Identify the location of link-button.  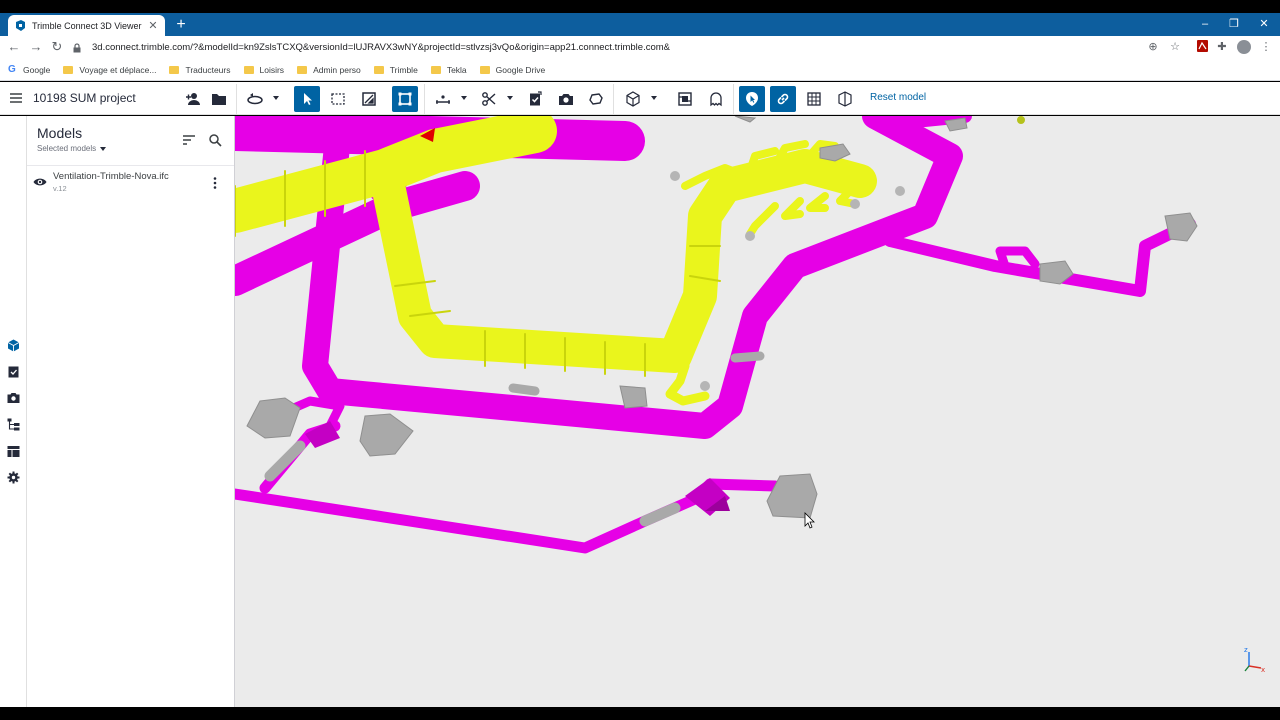
(783, 99).